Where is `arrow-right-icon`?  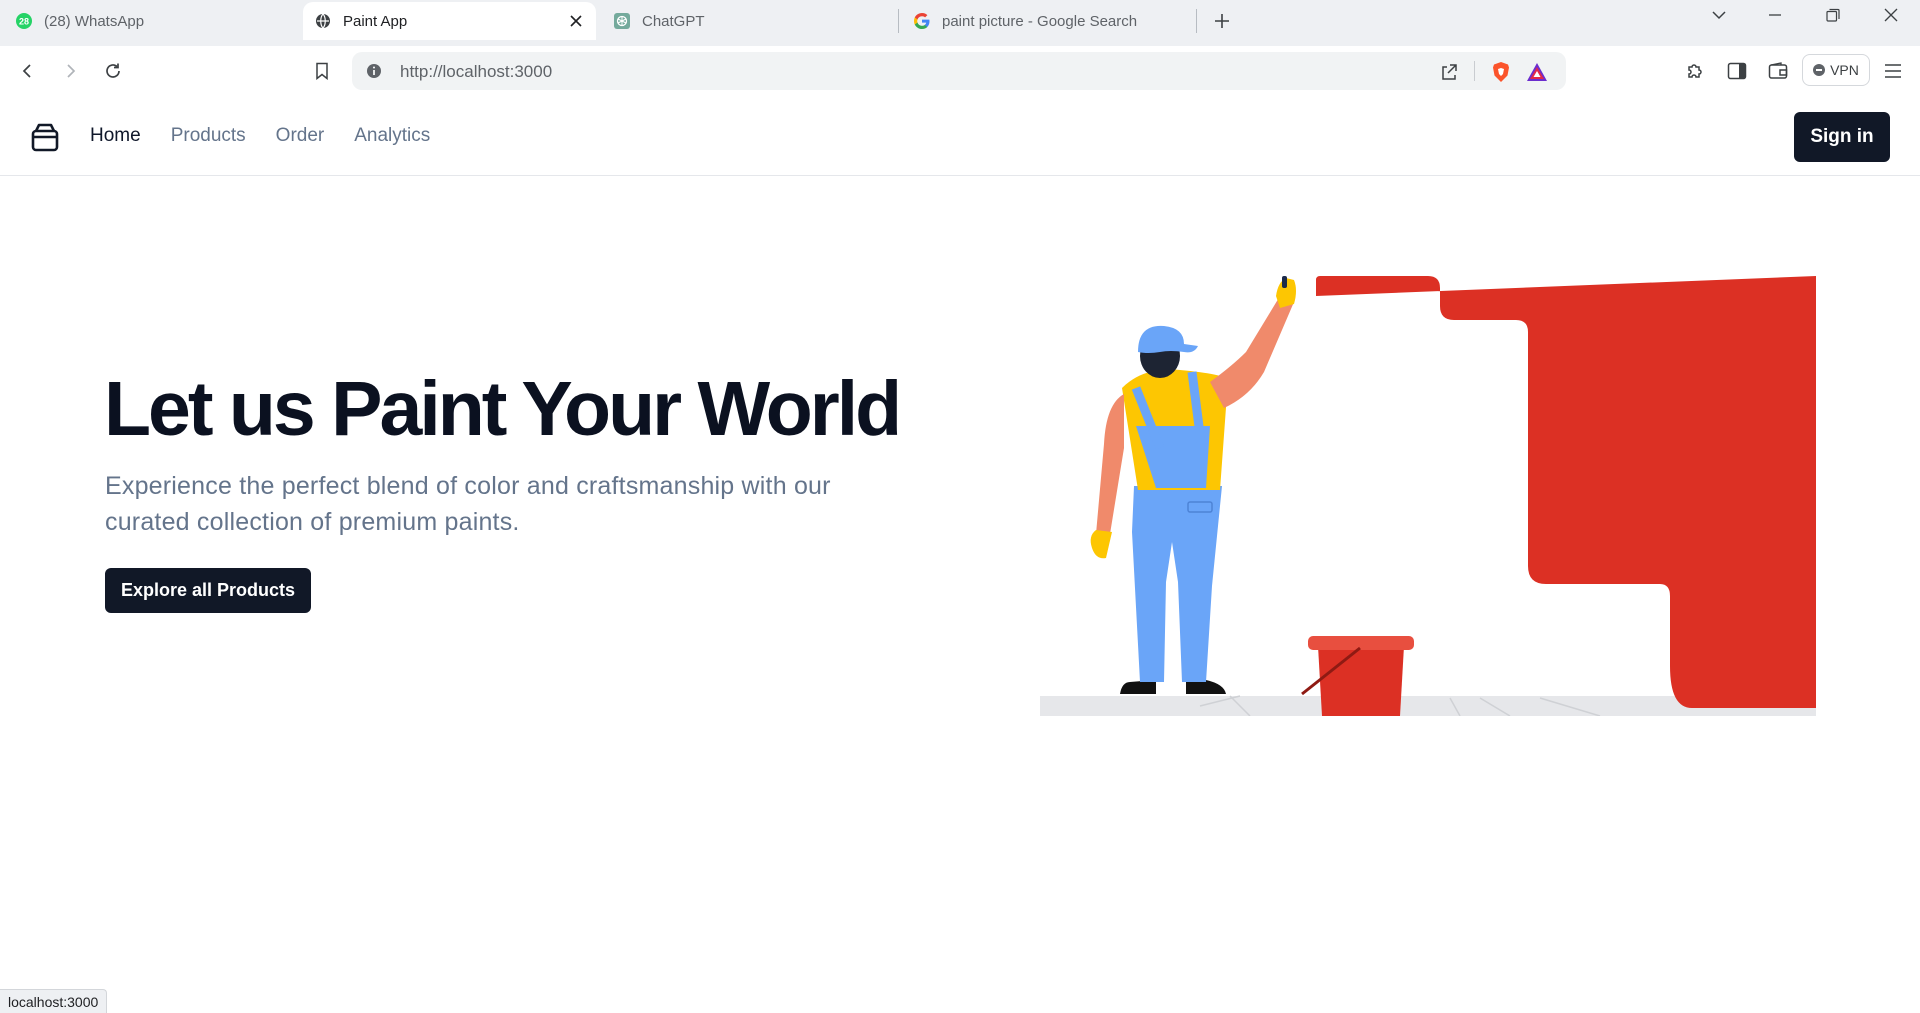
arrow-right-icon is located at coordinates (71, 71).